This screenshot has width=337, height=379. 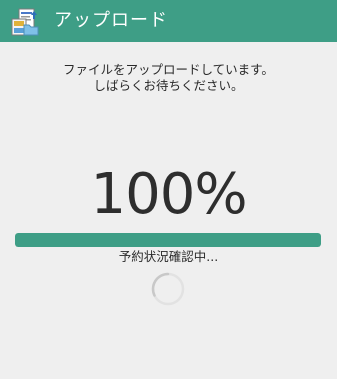 What do you see at coordinates (111, 20) in the screenshot?
I see `app-title: アップロード` at bounding box center [111, 20].